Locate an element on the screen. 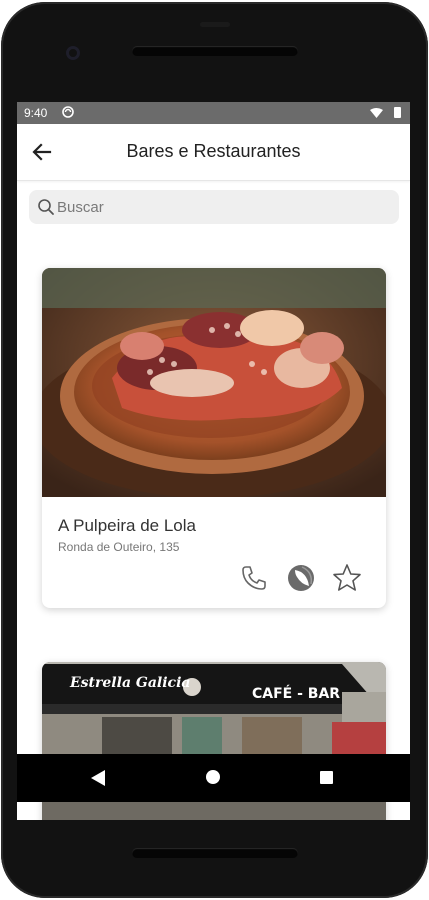  bottom-speaker is located at coordinates (215, 853).